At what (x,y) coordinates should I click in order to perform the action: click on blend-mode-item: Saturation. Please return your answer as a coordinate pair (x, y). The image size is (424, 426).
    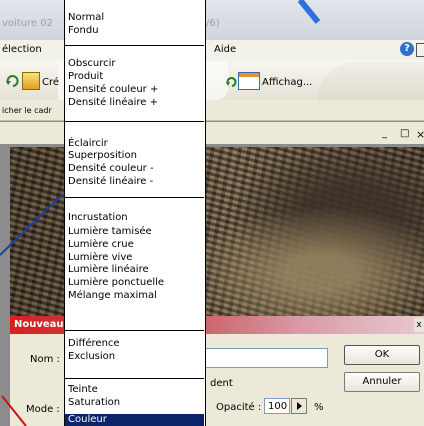
    Looking at the image, I should click on (94, 403).